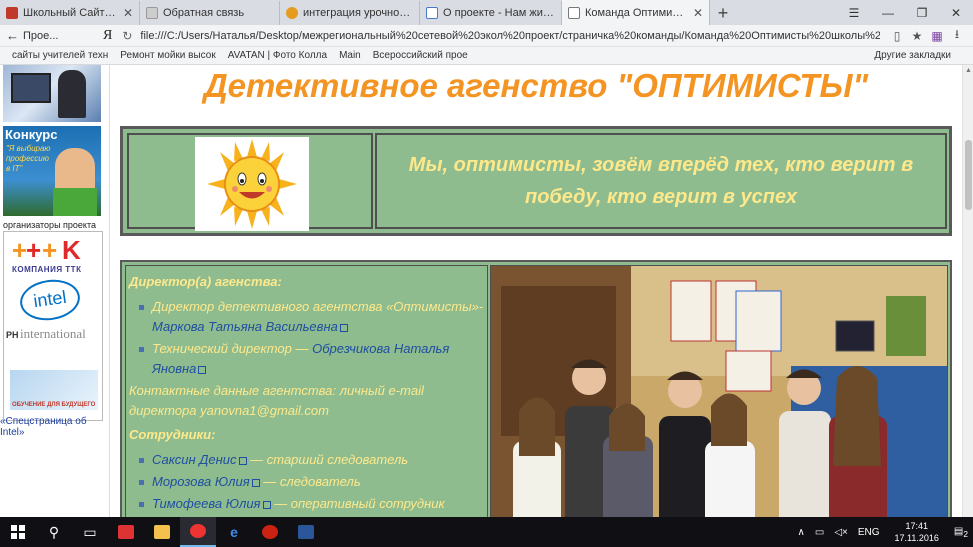 The width and height of the screenshot is (973, 547). Describe the element at coordinates (917, 532) in the screenshot. I see `clock: 17:41 17.11.2016` at that location.